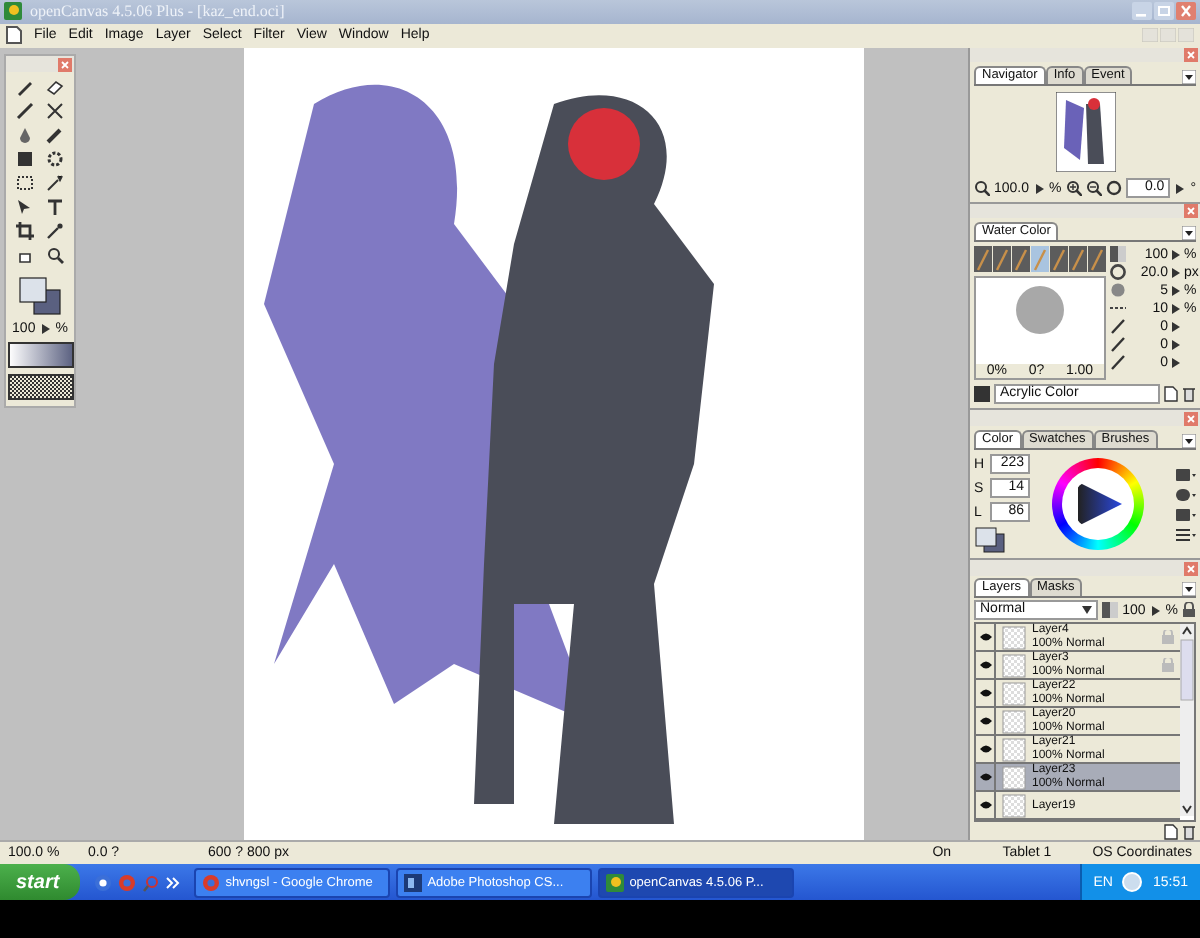  Describe the element at coordinates (982, 394) in the screenshot. I see `preset-icon` at that location.